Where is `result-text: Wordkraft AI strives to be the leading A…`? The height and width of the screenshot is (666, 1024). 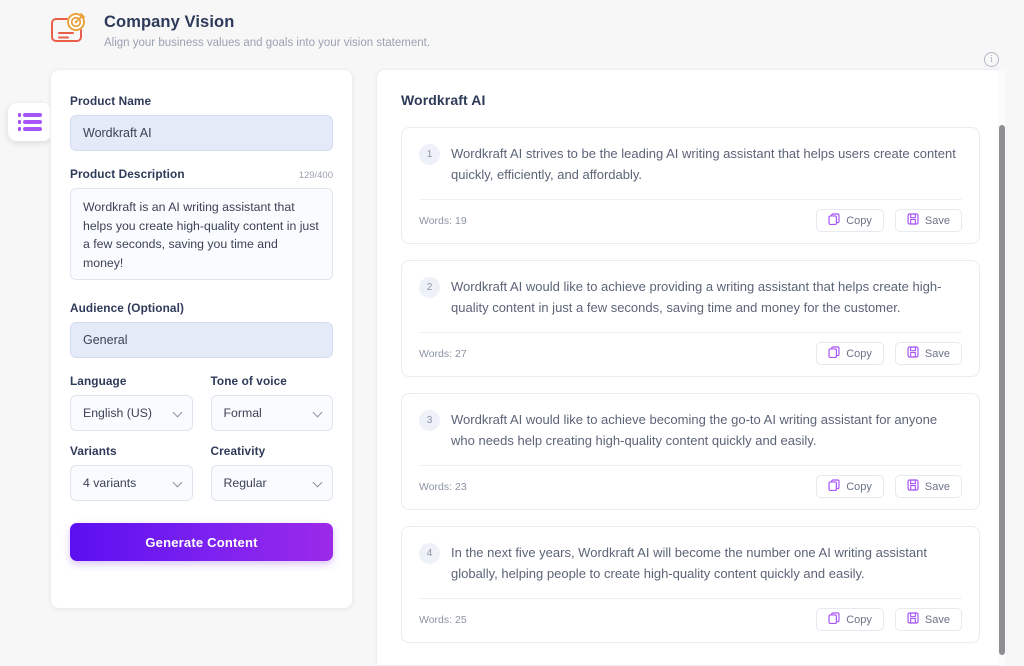 result-text: Wordkraft AI strives to be the leading A… is located at coordinates (703, 164).